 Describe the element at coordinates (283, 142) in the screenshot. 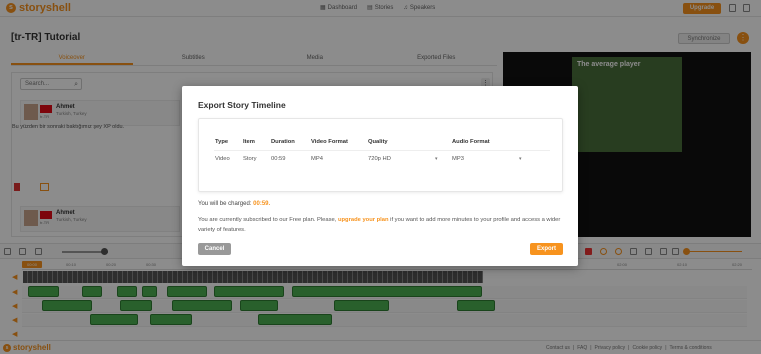

I see `col-duration: Duration` at that location.